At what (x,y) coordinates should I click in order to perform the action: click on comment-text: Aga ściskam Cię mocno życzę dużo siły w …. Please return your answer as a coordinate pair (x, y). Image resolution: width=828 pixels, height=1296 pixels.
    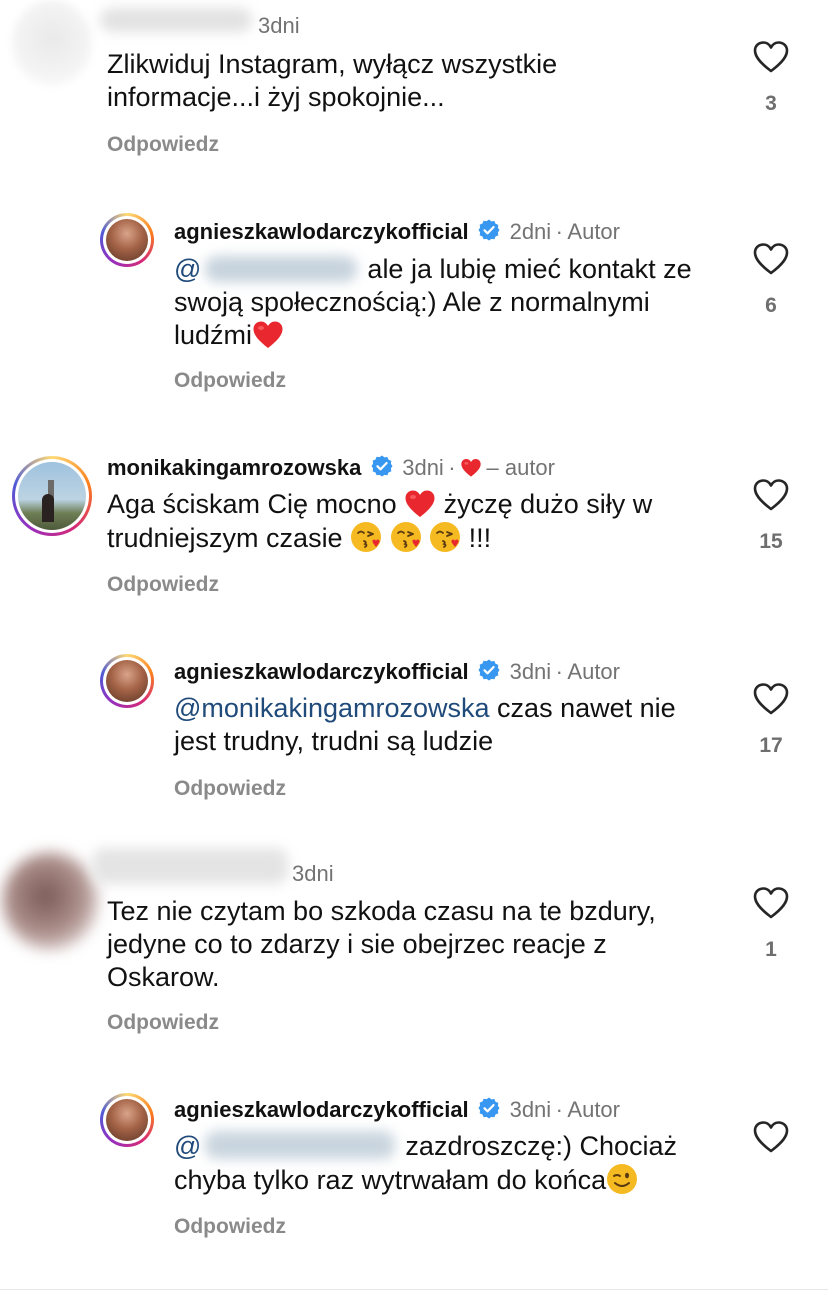
    Looking at the image, I should click on (380, 521).